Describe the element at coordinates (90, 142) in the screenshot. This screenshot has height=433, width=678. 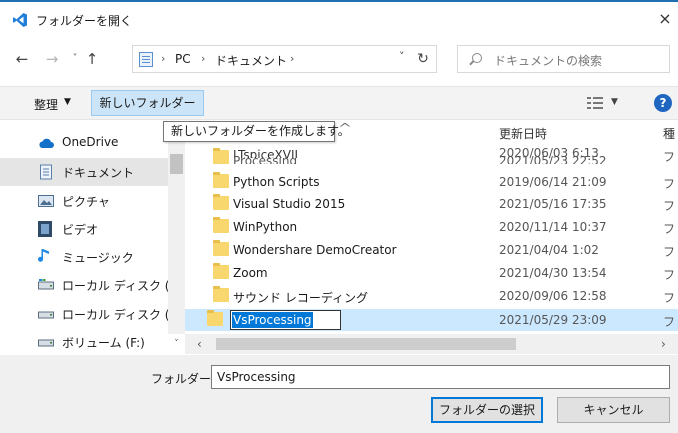
I see `sidebar-item-label: OneDrive` at that location.